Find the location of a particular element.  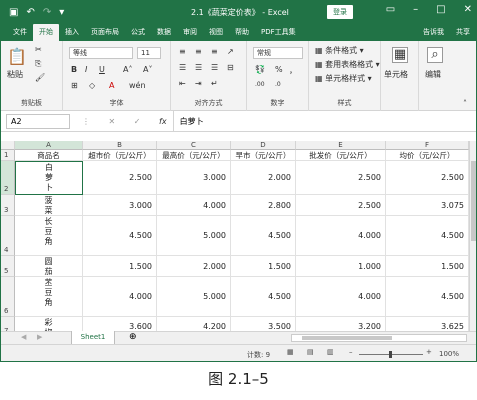

decrease-indent-icon: ⇤ is located at coordinates (182, 83).